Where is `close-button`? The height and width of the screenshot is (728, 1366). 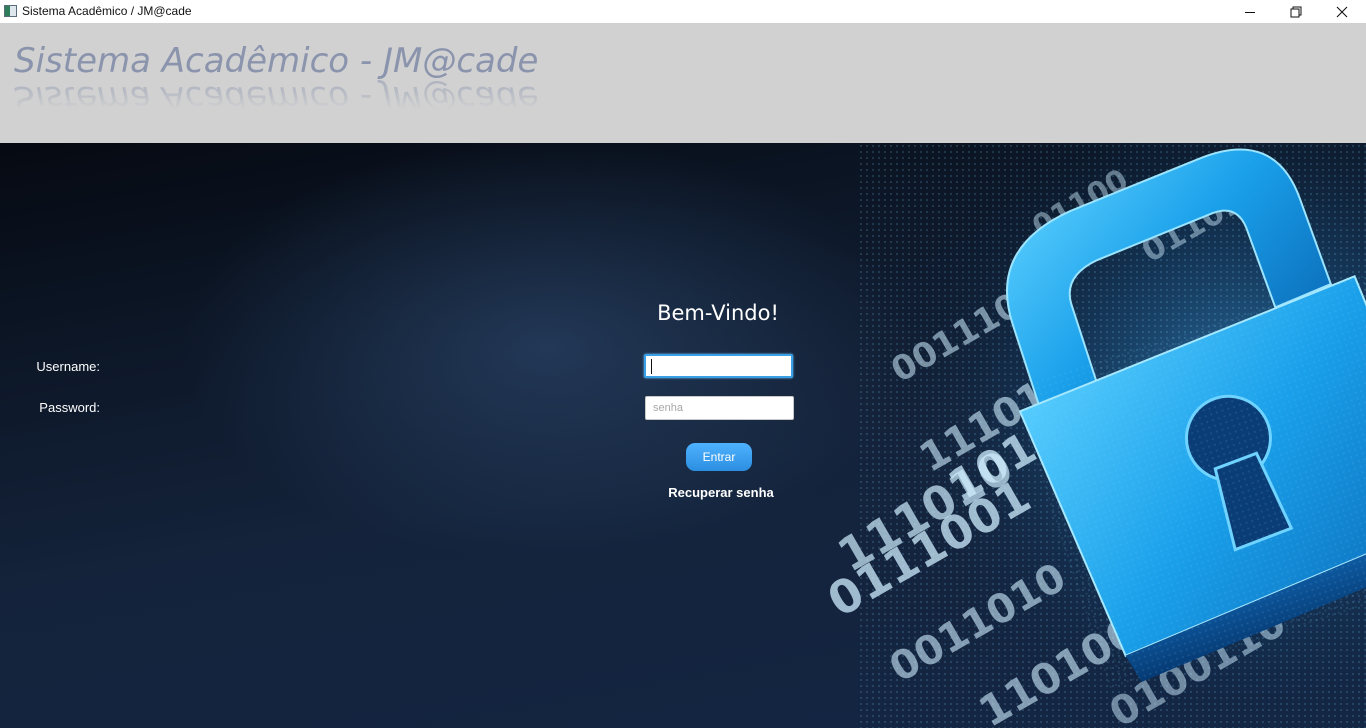
close-button is located at coordinates (1342, 11).